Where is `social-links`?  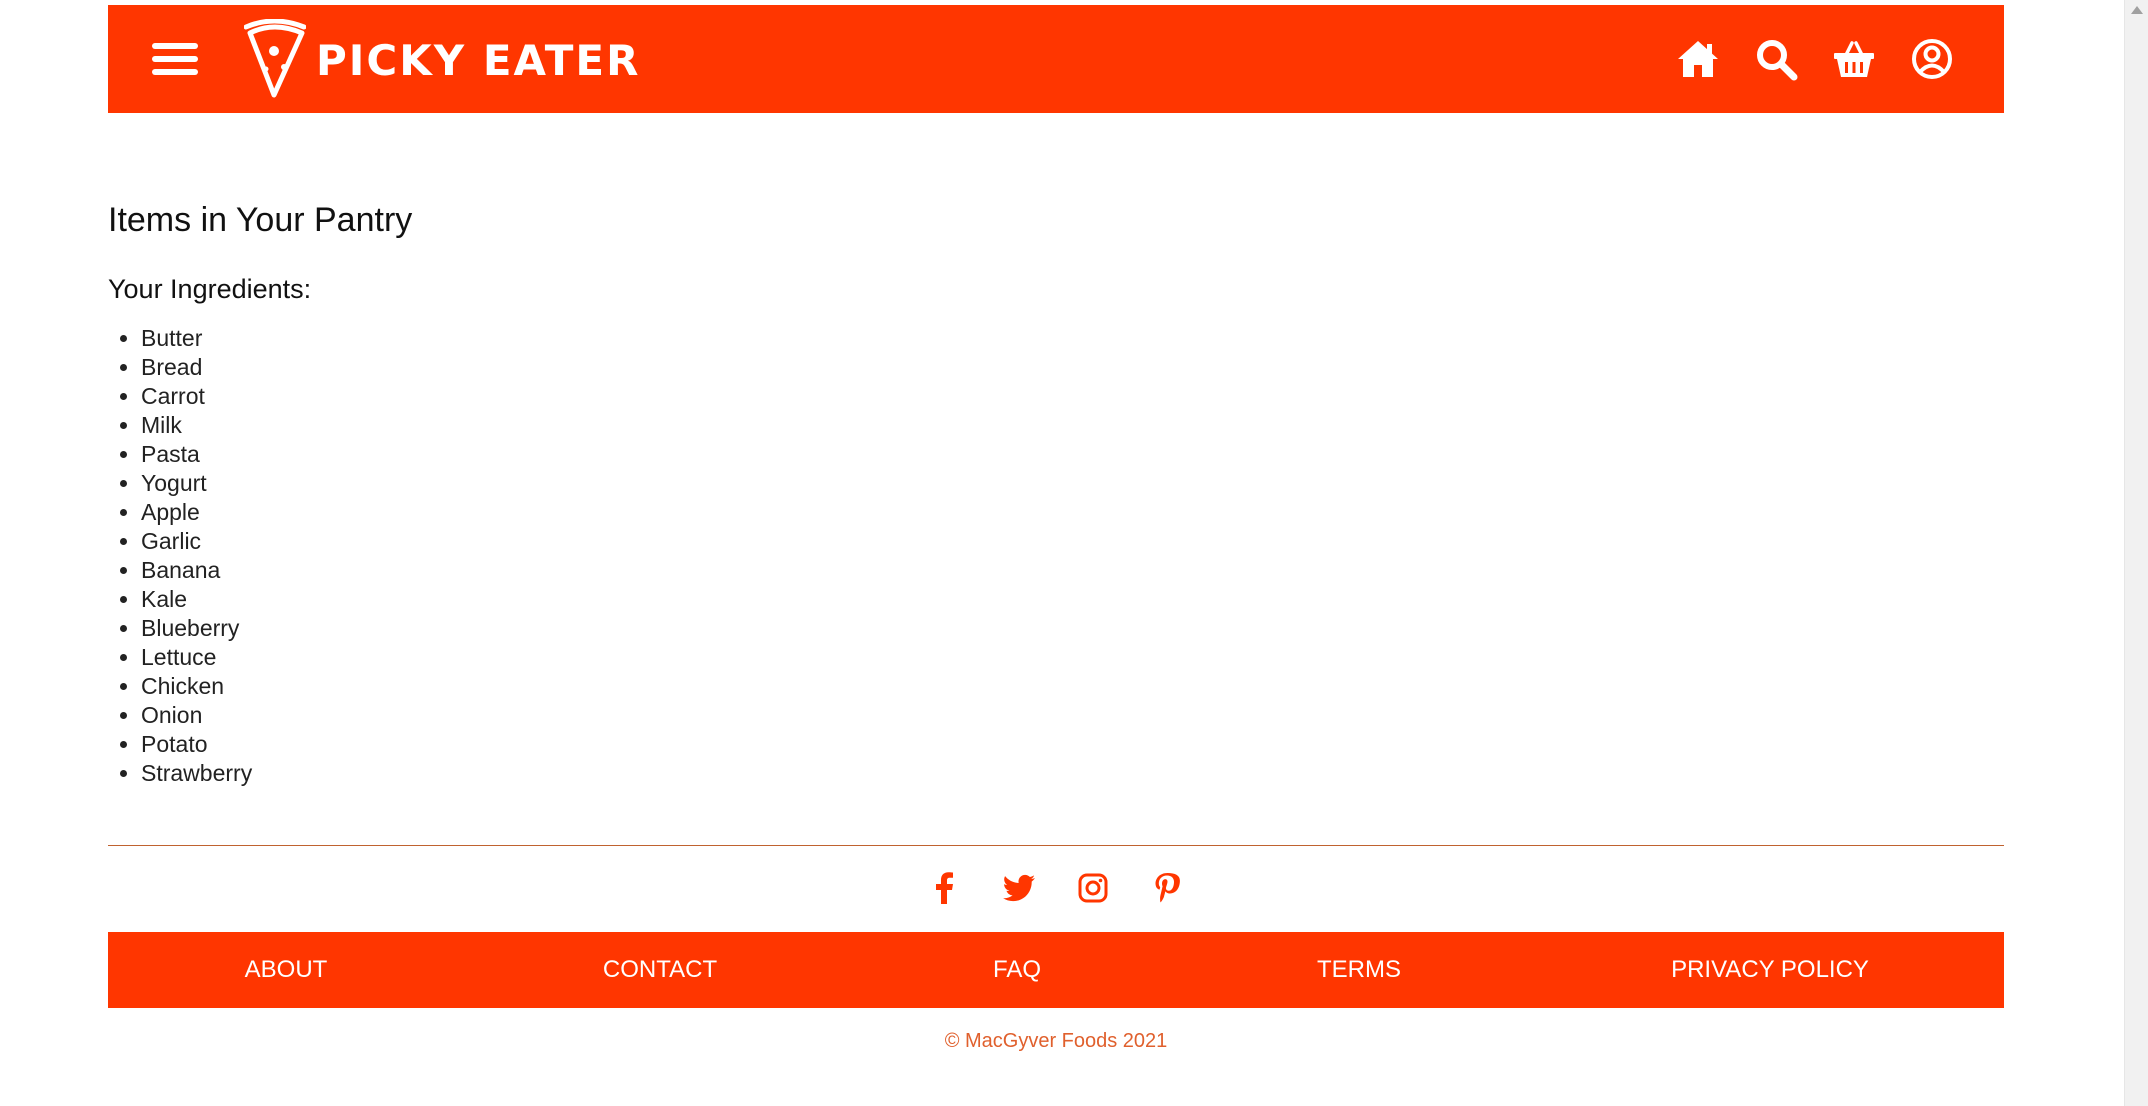
social-links is located at coordinates (1056, 888).